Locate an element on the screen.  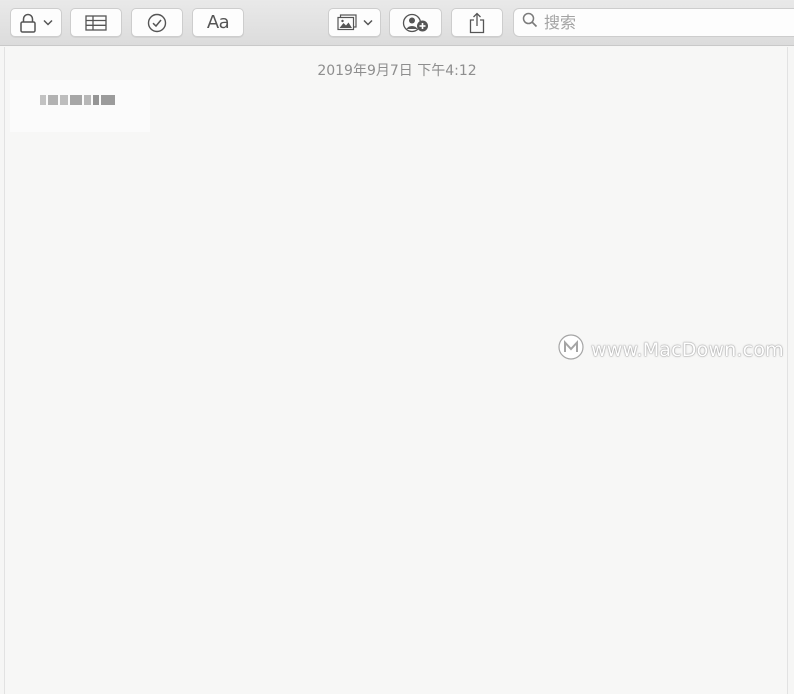
search-input is located at coordinates (664, 22).